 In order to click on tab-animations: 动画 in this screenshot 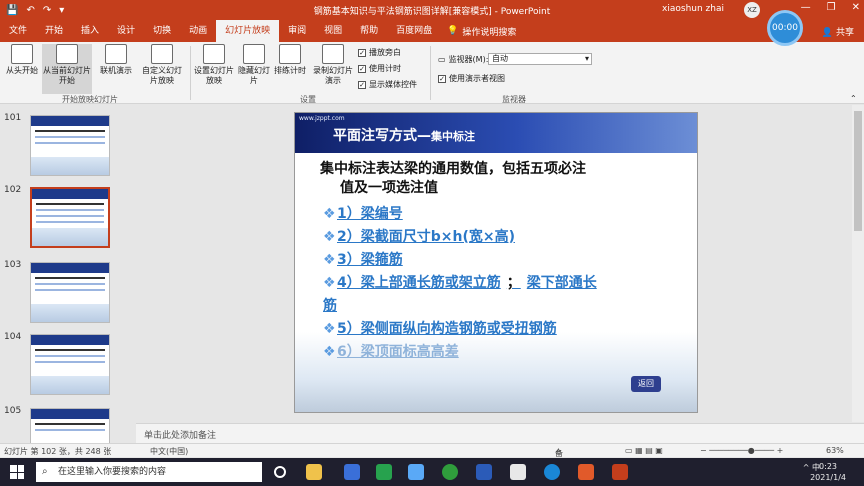, I will do `click(198, 31)`.